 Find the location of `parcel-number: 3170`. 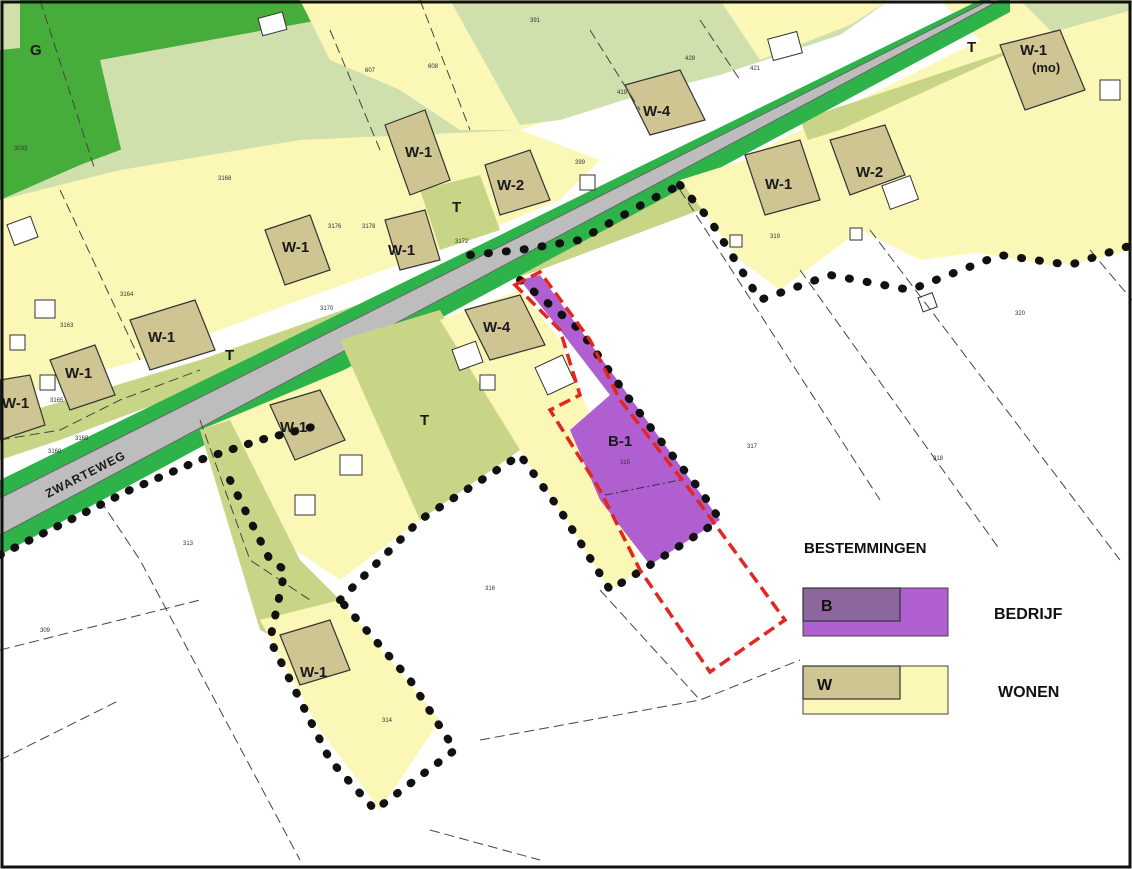

parcel-number: 3170 is located at coordinates (327, 309).